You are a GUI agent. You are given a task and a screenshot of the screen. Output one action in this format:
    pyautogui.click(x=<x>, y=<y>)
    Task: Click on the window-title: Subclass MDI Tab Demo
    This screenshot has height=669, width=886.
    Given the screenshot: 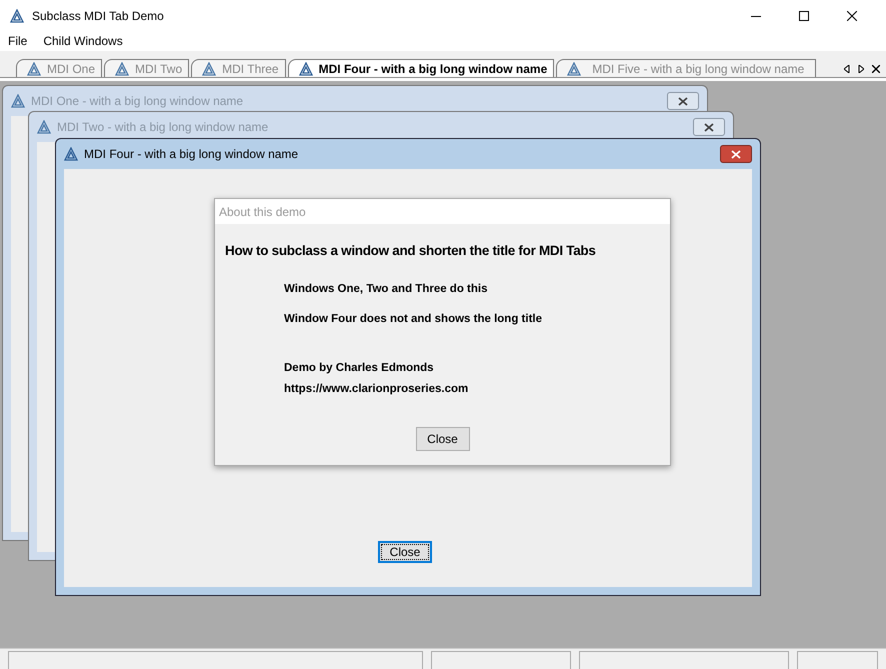 What is the action you would take?
    pyautogui.click(x=98, y=16)
    